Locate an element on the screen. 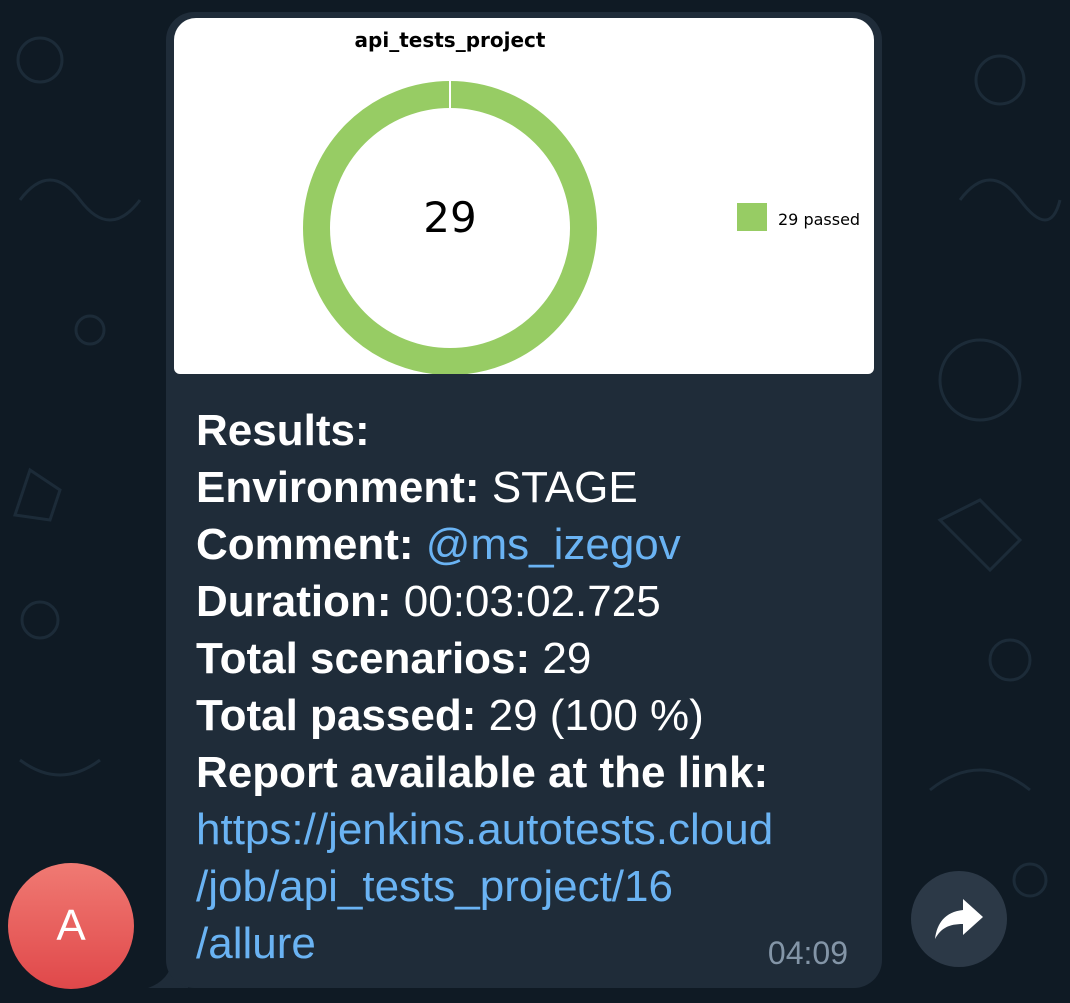 The width and height of the screenshot is (1070, 1003). chart-title: api_tests_project is located at coordinates (450, 40).